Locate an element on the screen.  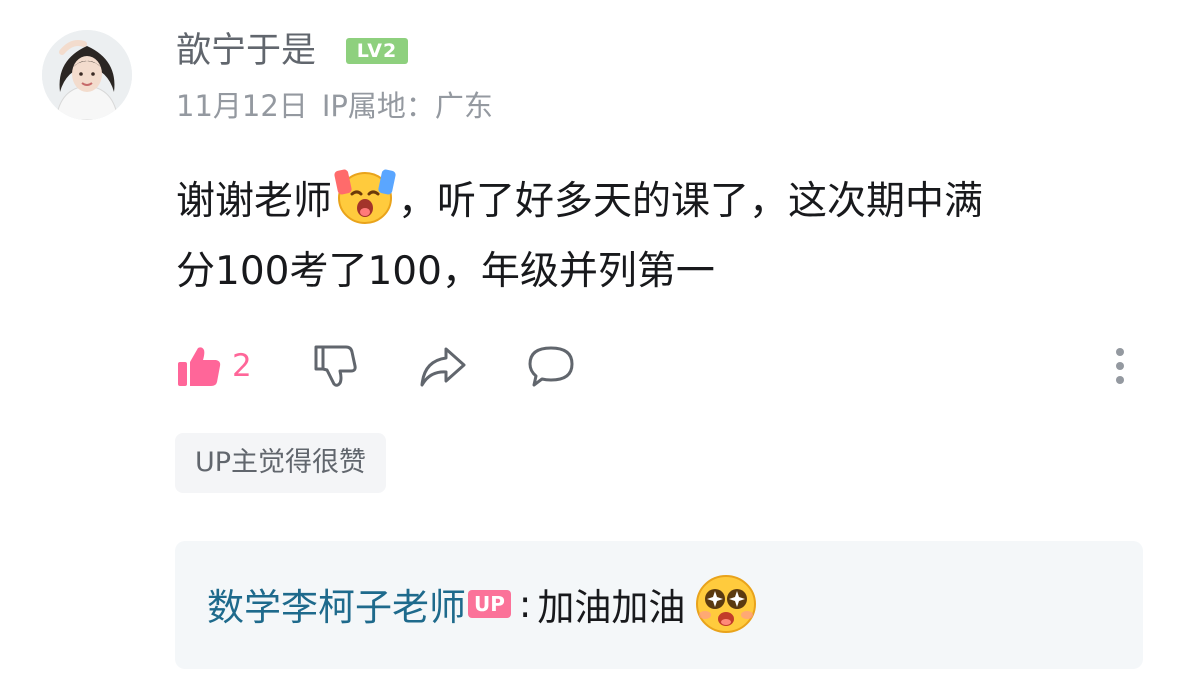
reply-author: 数学李柯子老师 is located at coordinates (336, 604).